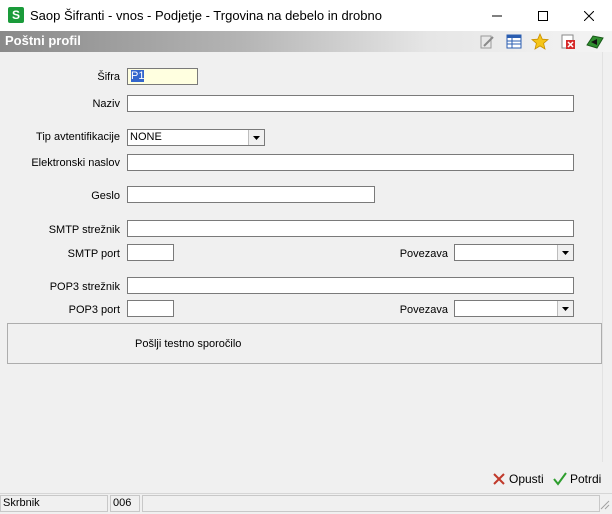 This screenshot has width=612, height=514. I want to click on close-icon, so click(589, 15).